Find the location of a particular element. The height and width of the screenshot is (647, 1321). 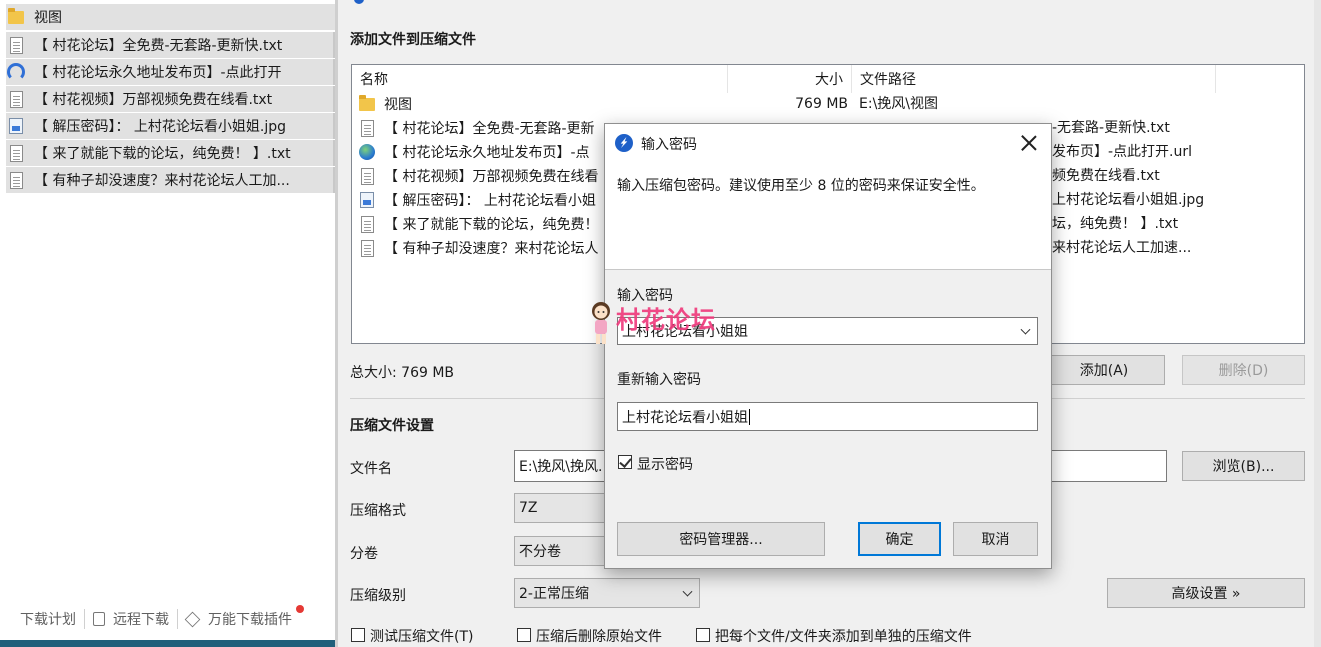

filename-label: 文件名 is located at coordinates (371, 469).